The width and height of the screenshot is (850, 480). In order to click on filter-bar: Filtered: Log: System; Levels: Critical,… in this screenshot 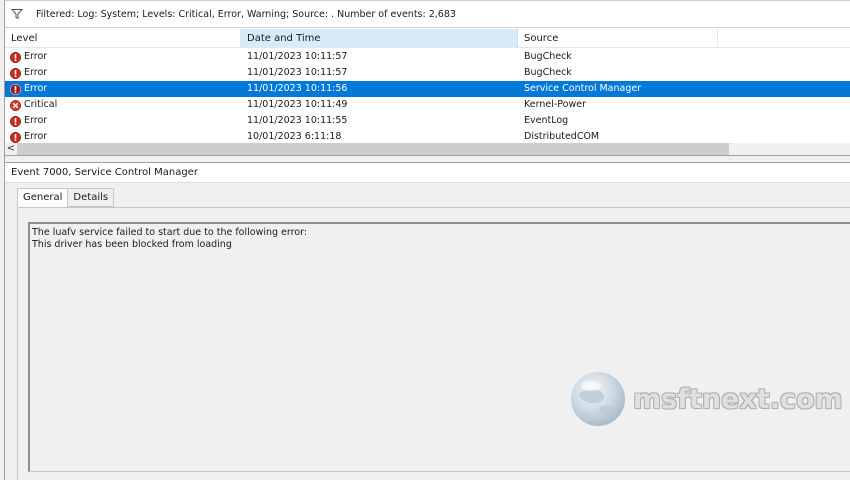, I will do `click(427, 14)`.